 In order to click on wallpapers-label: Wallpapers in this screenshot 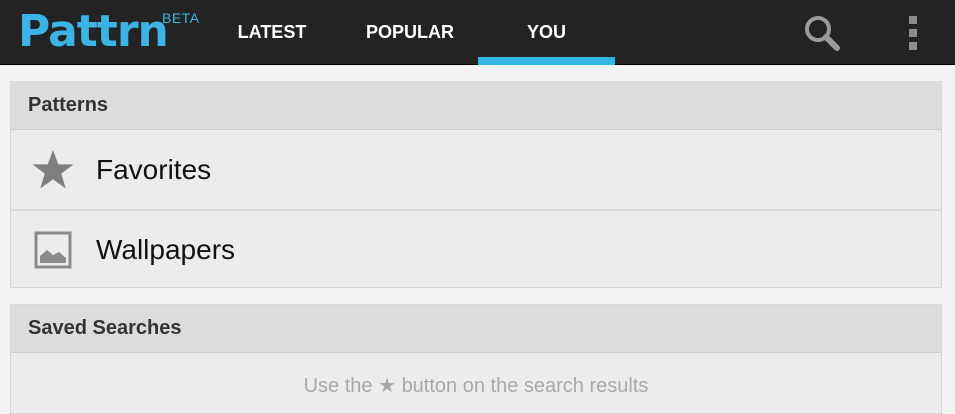, I will do `click(166, 249)`.